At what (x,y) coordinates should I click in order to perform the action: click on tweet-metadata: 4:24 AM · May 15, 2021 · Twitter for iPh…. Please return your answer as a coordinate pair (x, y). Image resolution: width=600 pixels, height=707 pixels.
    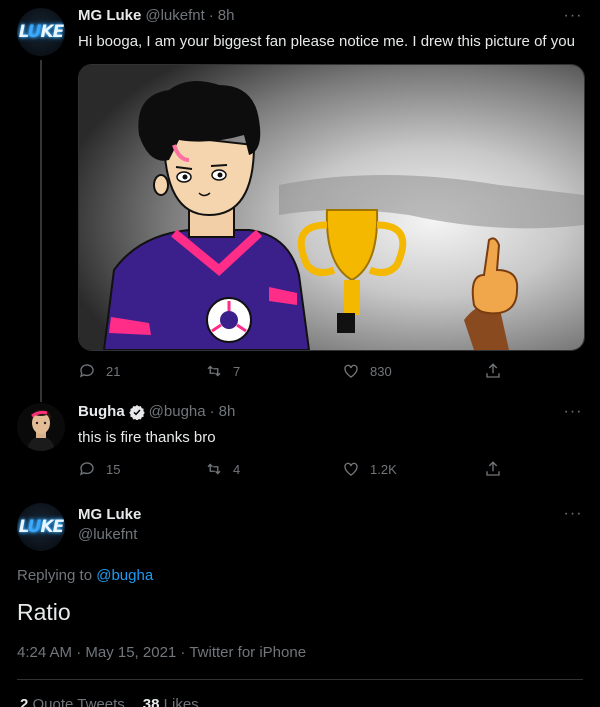
    Looking at the image, I should click on (161, 652).